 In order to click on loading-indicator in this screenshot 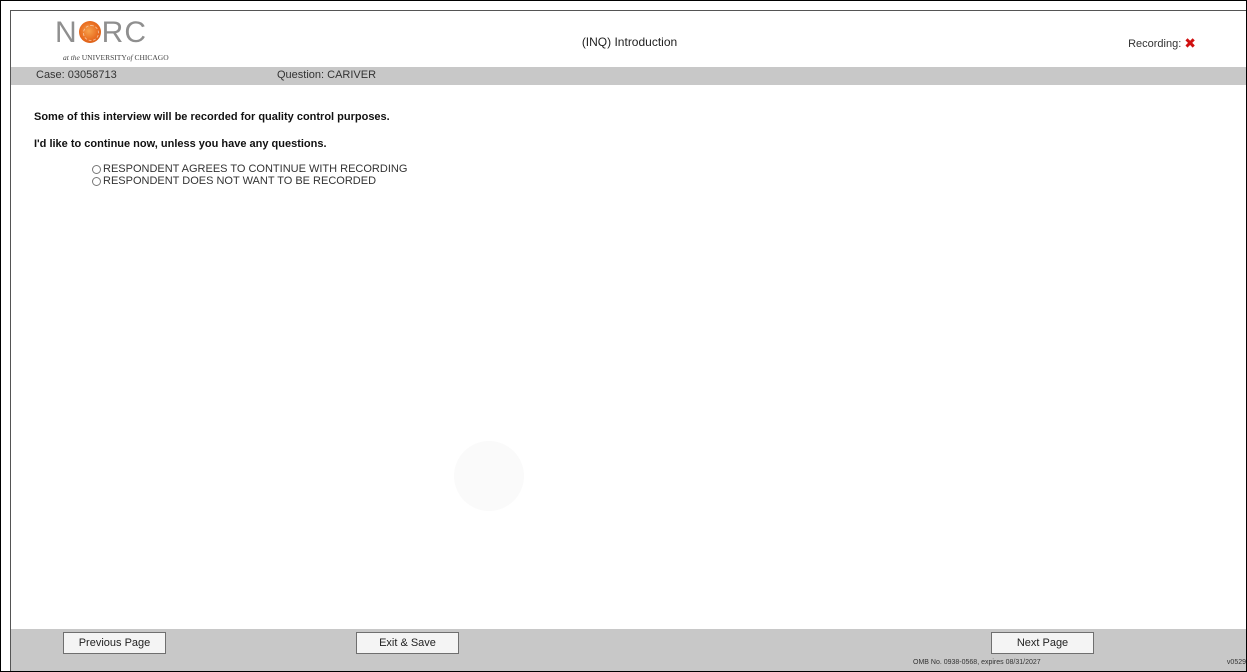, I will do `click(489, 476)`.